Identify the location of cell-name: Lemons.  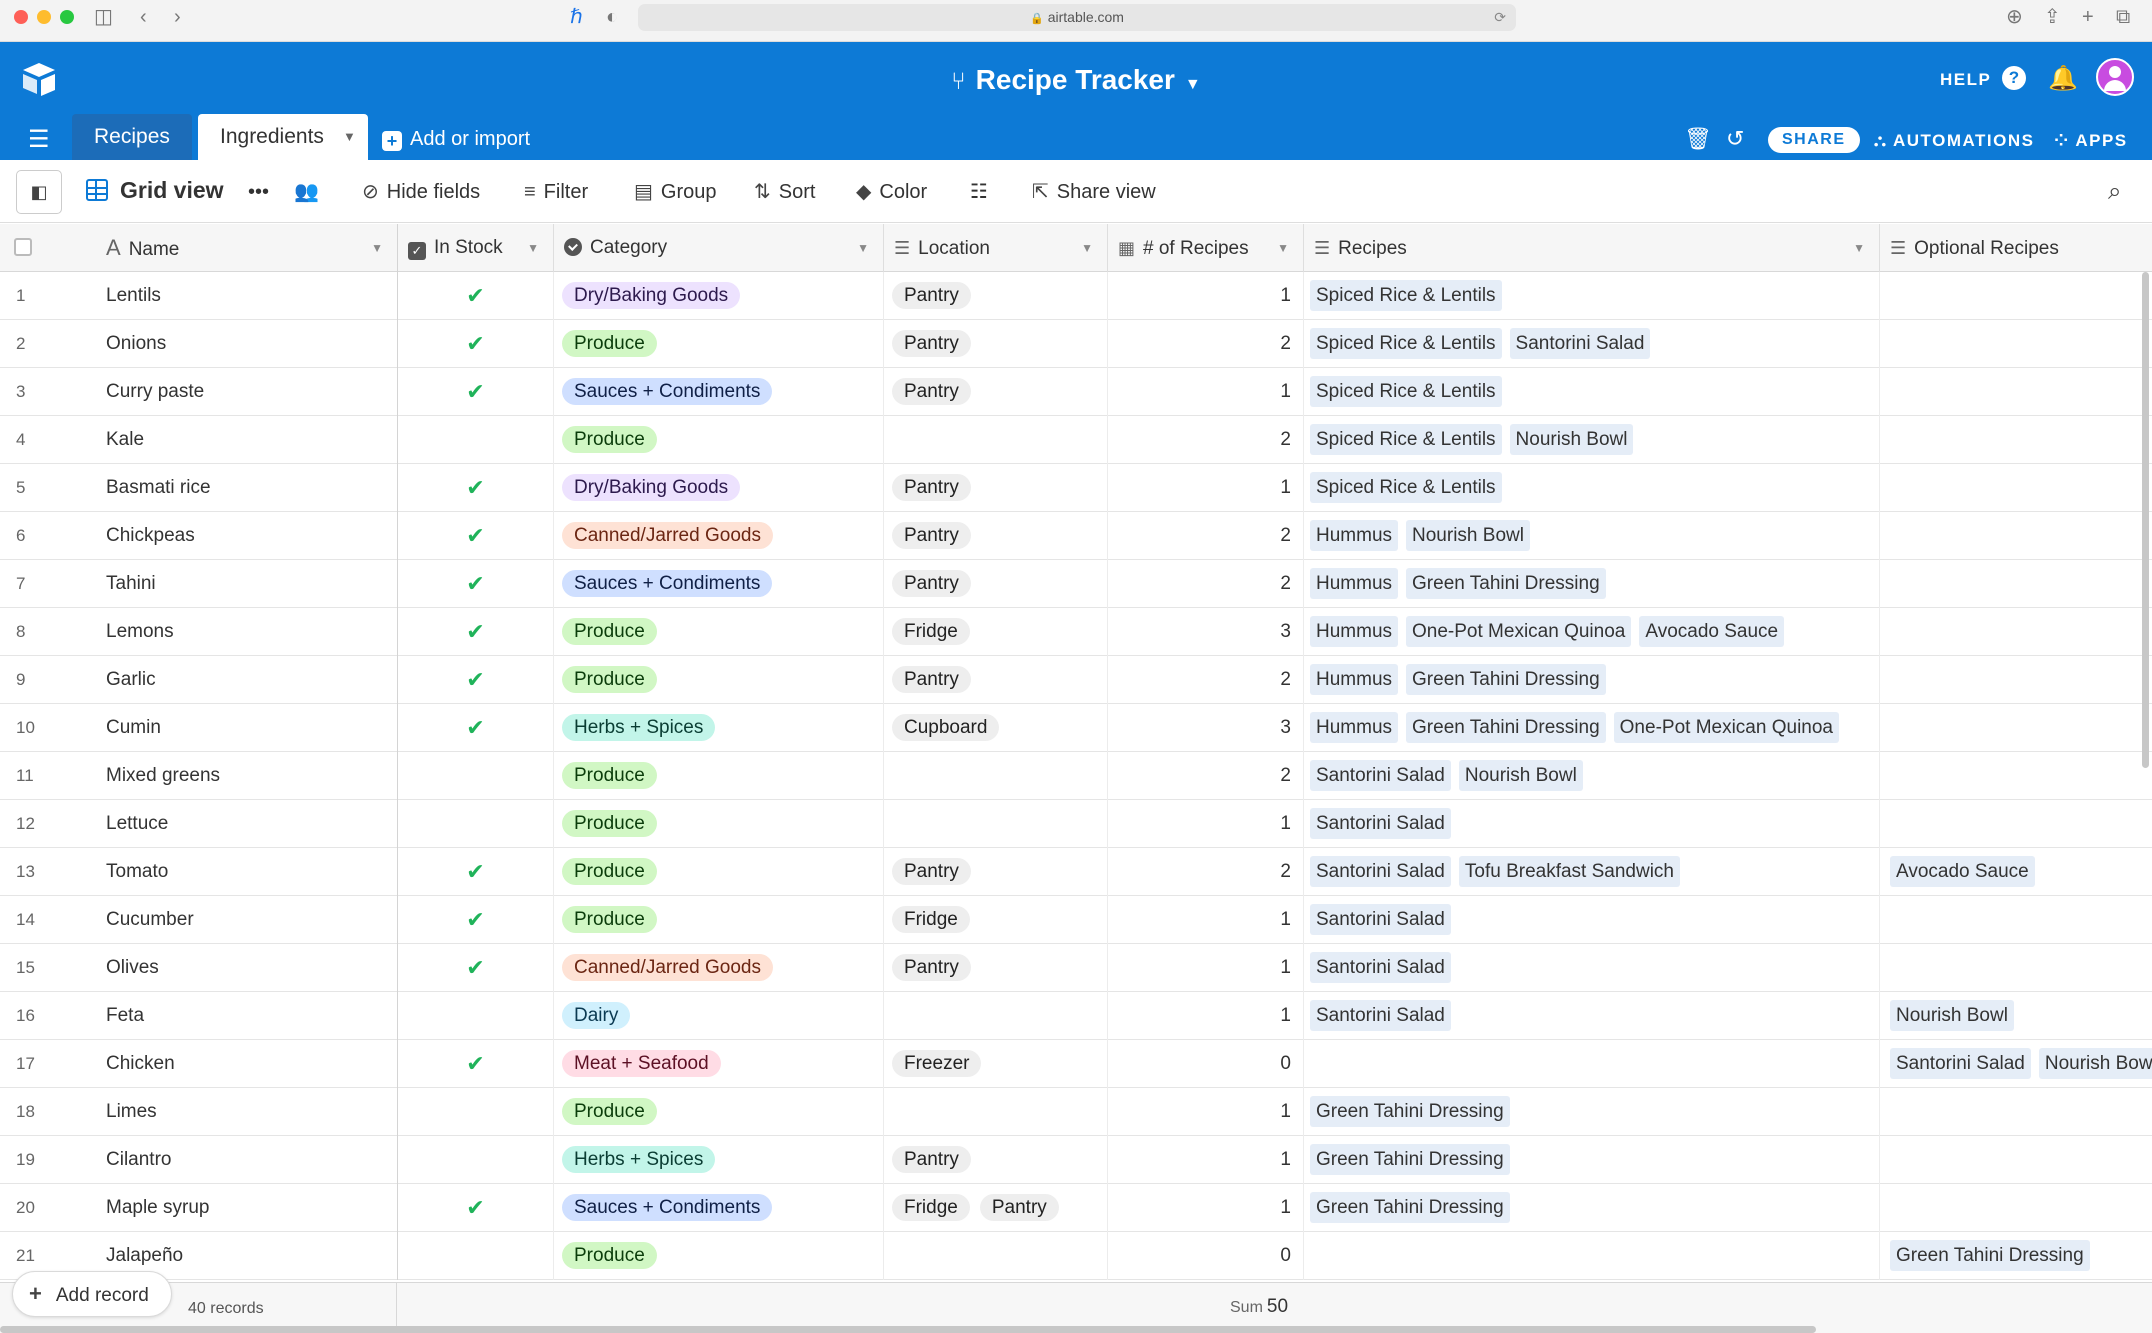
(247, 632).